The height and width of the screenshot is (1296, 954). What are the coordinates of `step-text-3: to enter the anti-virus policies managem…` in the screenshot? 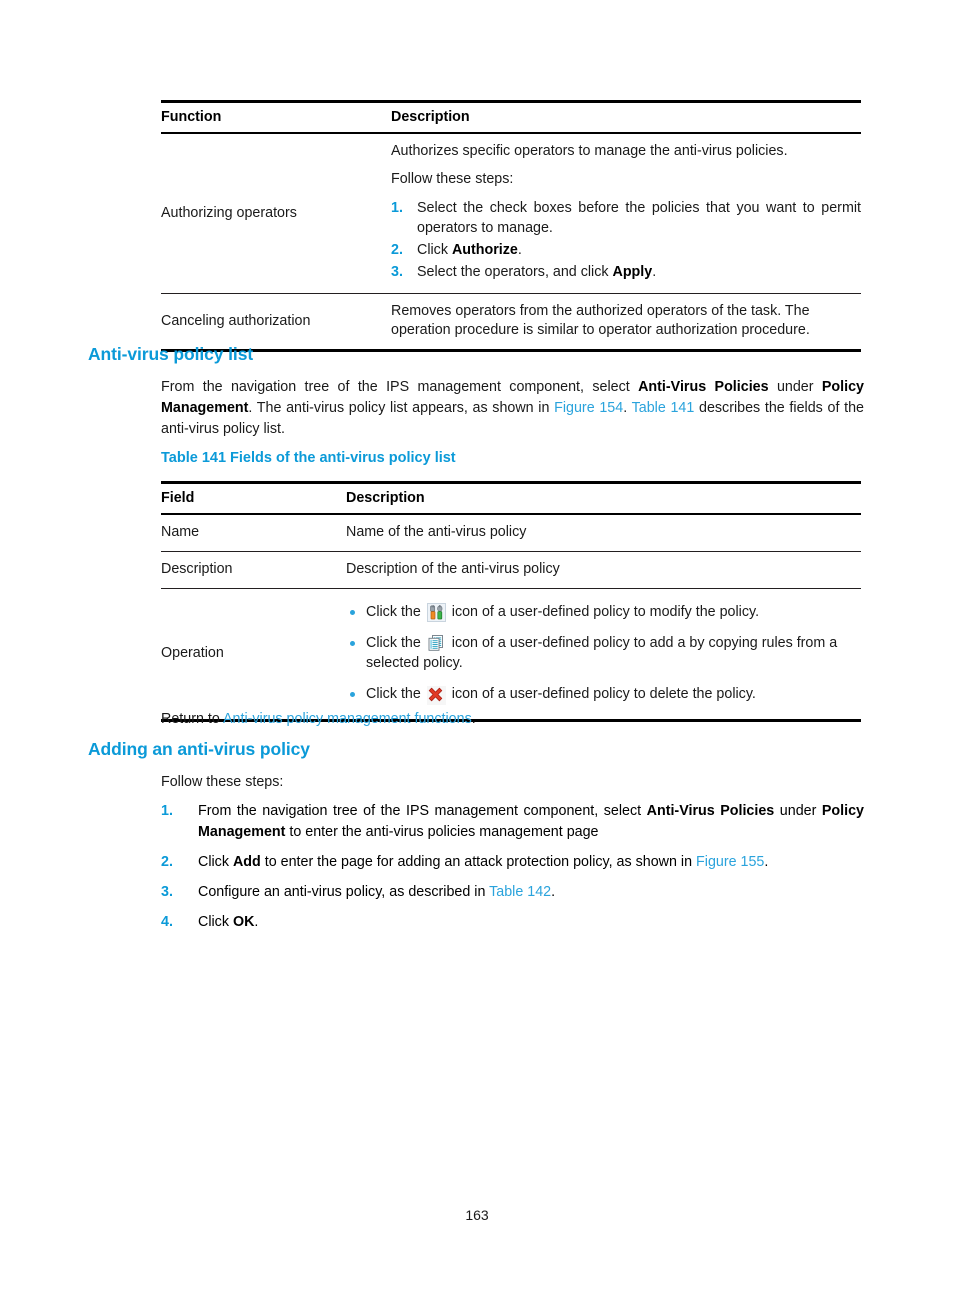 It's located at (442, 832).